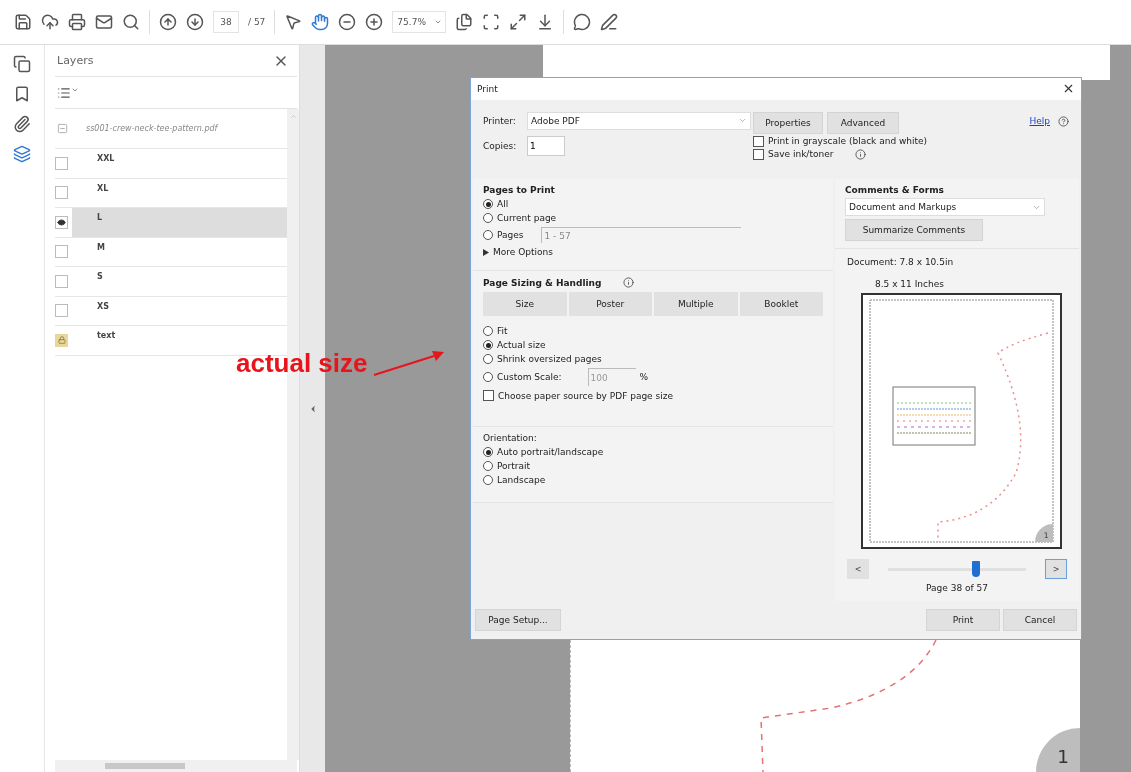  What do you see at coordinates (179, 163) in the screenshot?
I see `layer-item: XXL` at bounding box center [179, 163].